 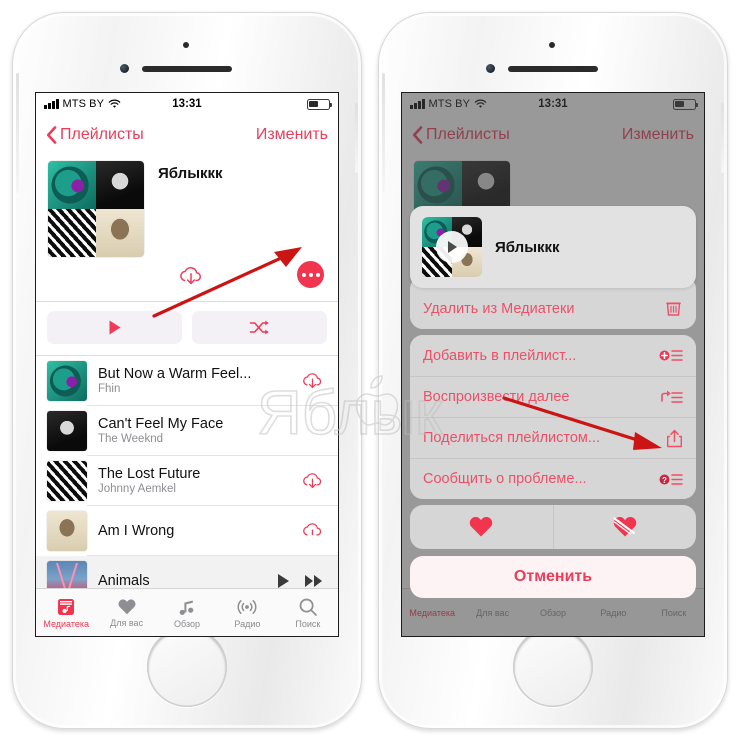 What do you see at coordinates (553, 577) in the screenshot?
I see `cancel-button: Отменить` at bounding box center [553, 577].